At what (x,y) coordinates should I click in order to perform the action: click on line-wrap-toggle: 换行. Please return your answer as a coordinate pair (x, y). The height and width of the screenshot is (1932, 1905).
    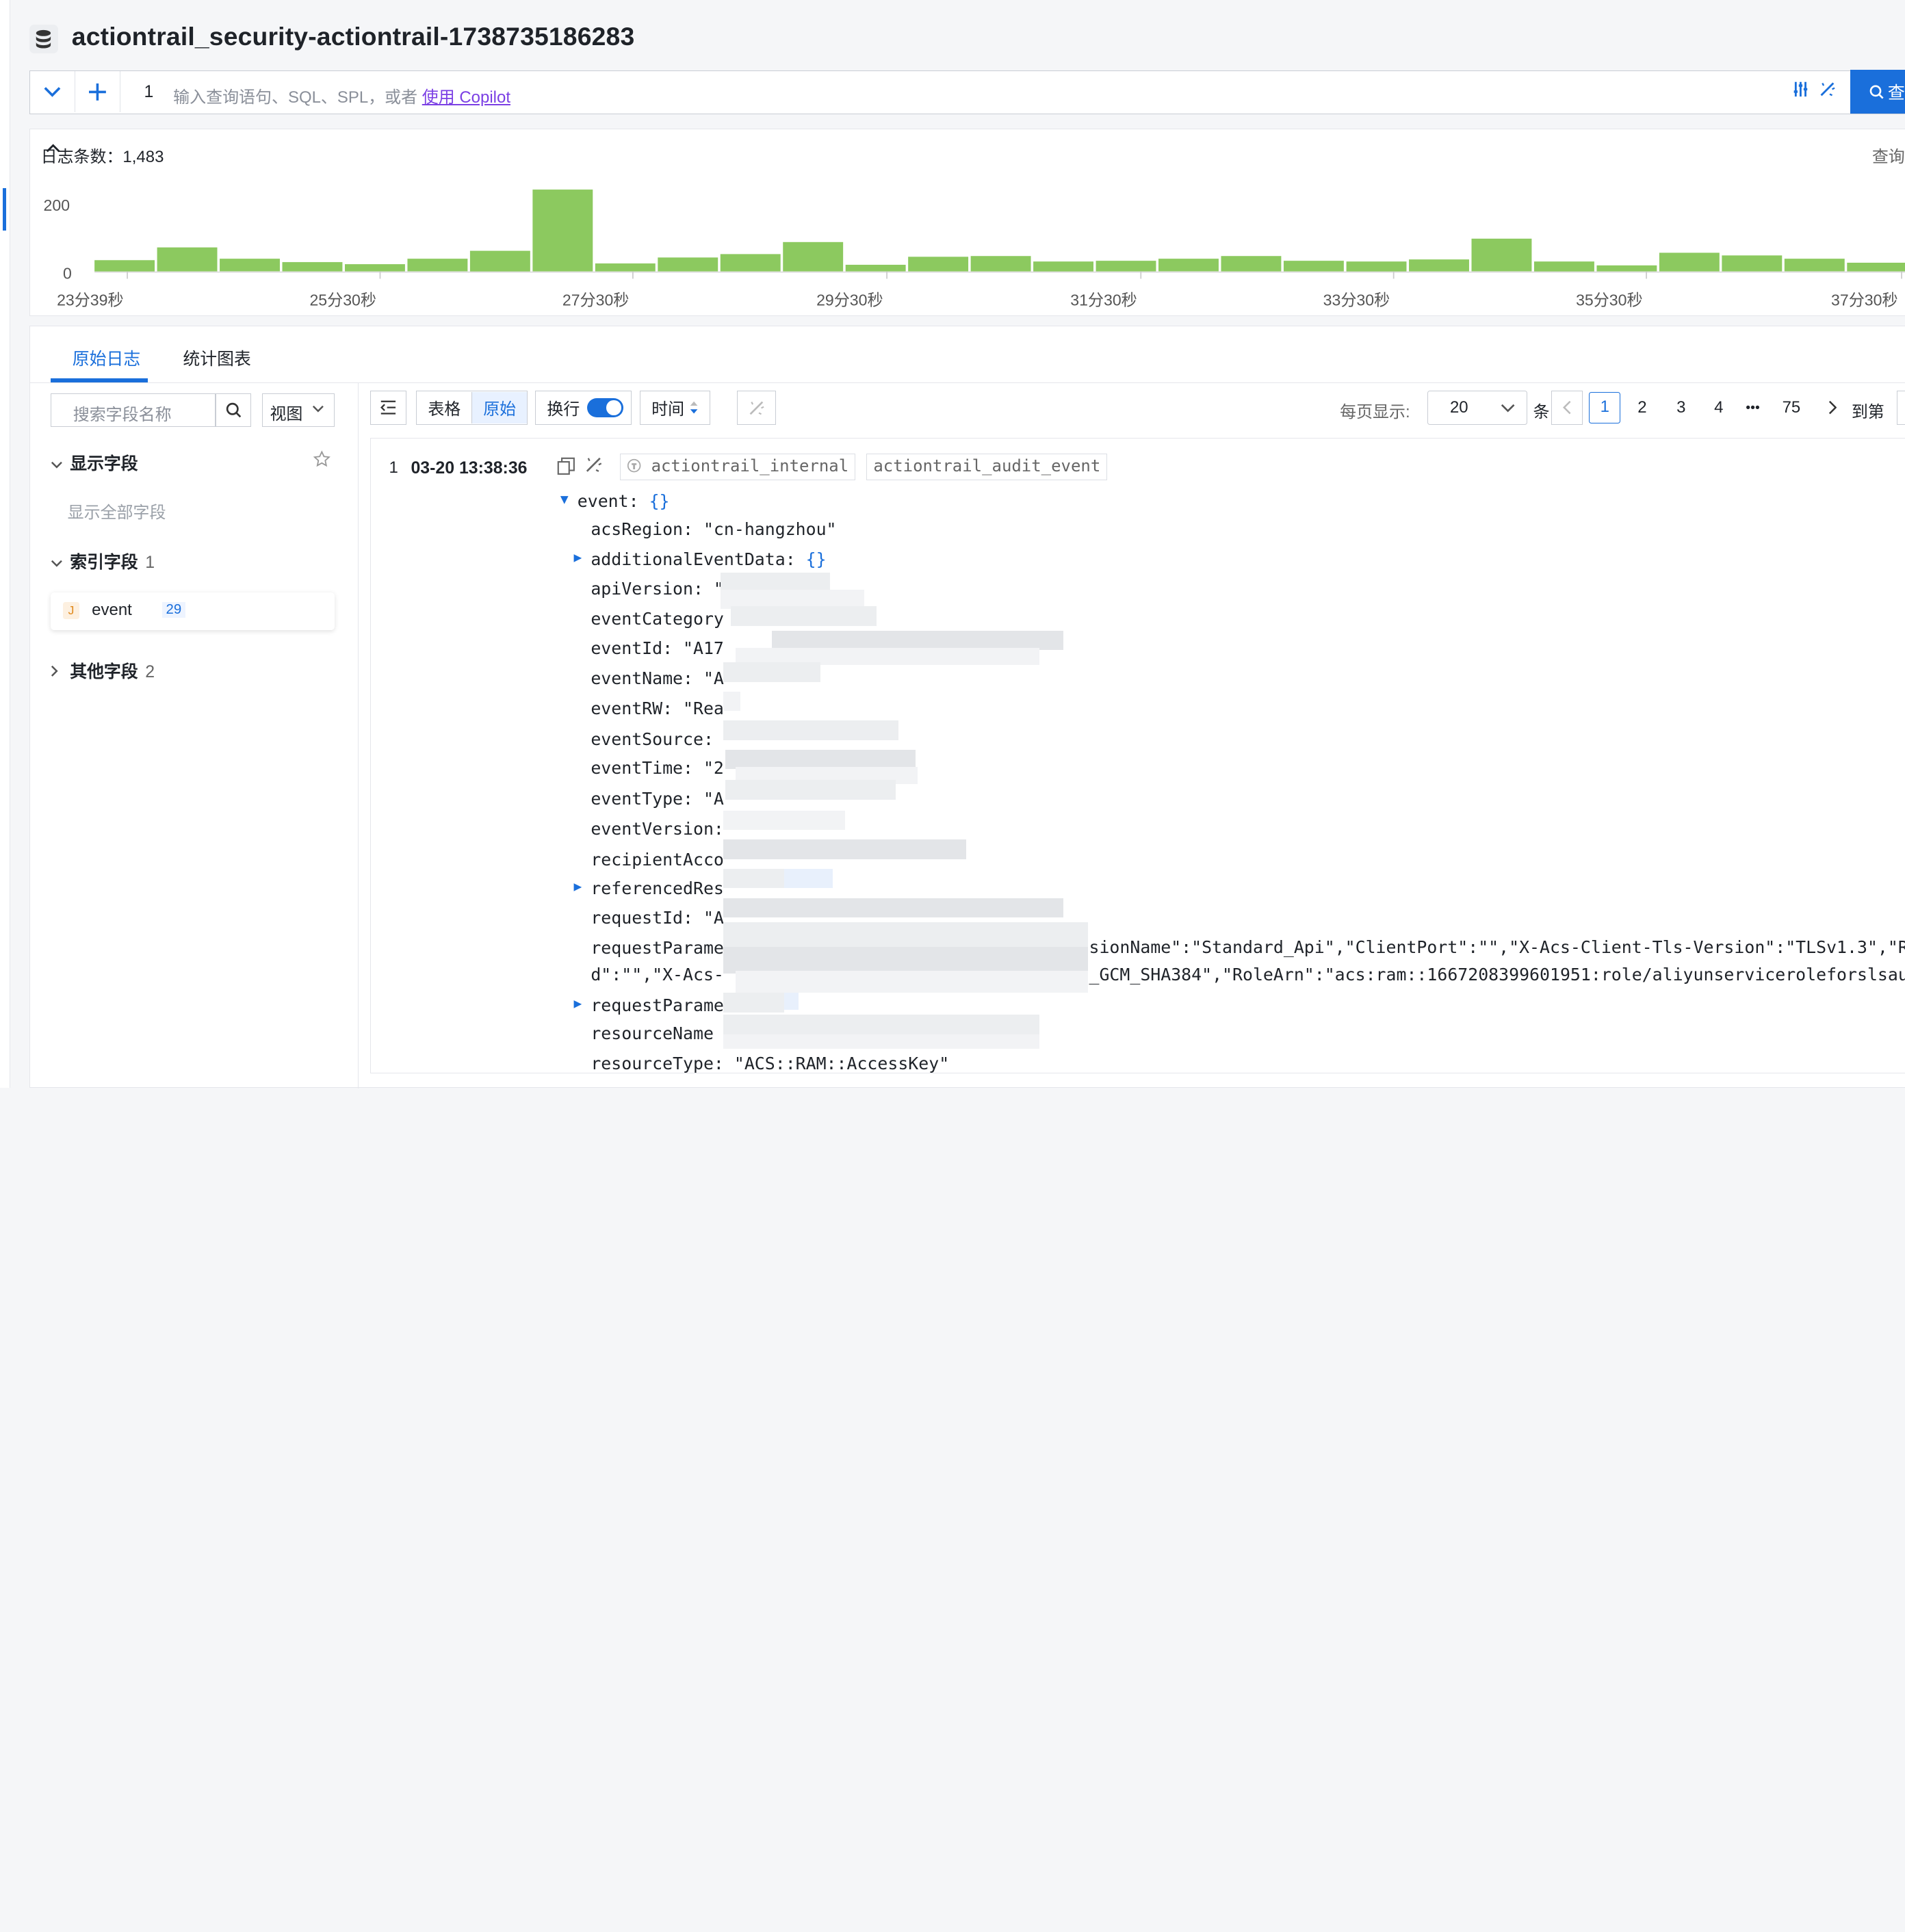
    Looking at the image, I should click on (583, 408).